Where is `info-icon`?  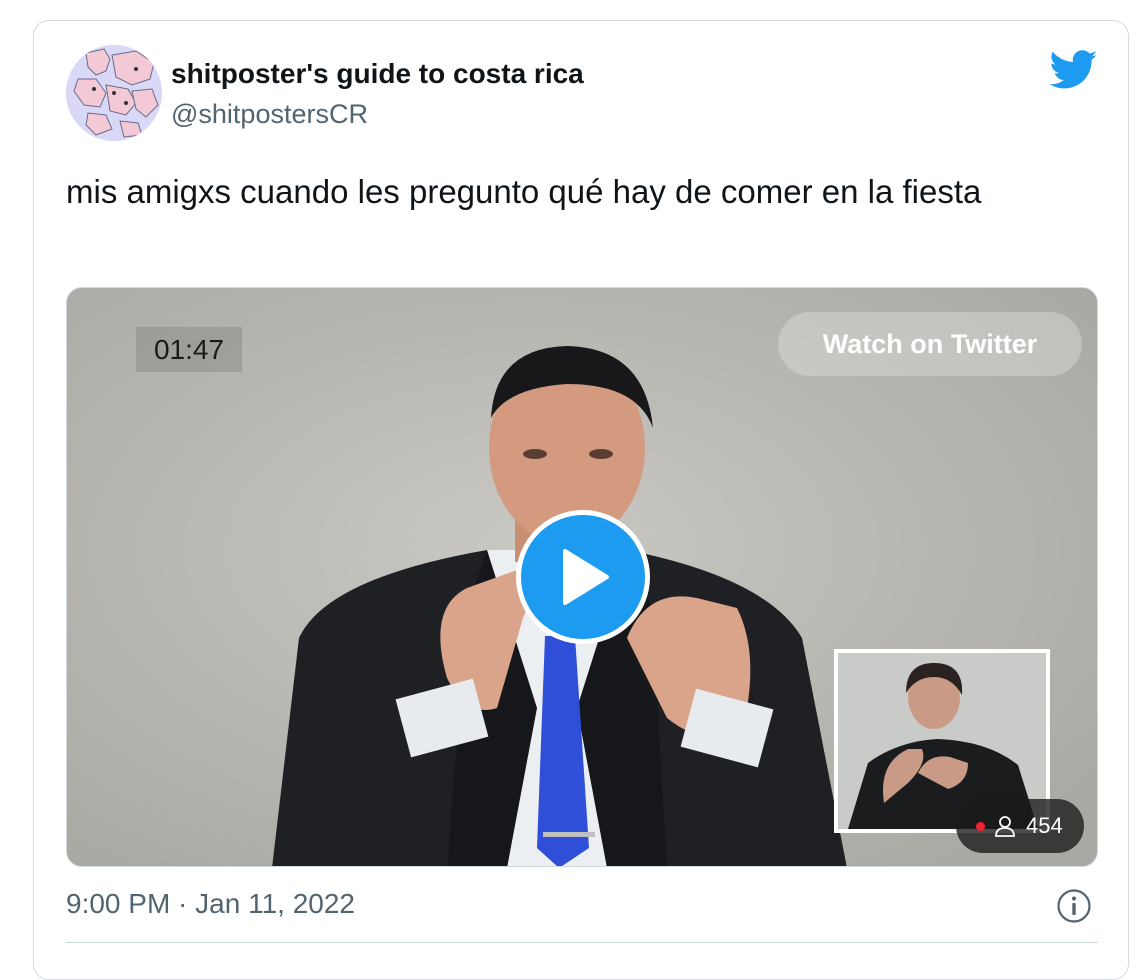
info-icon is located at coordinates (1074, 906).